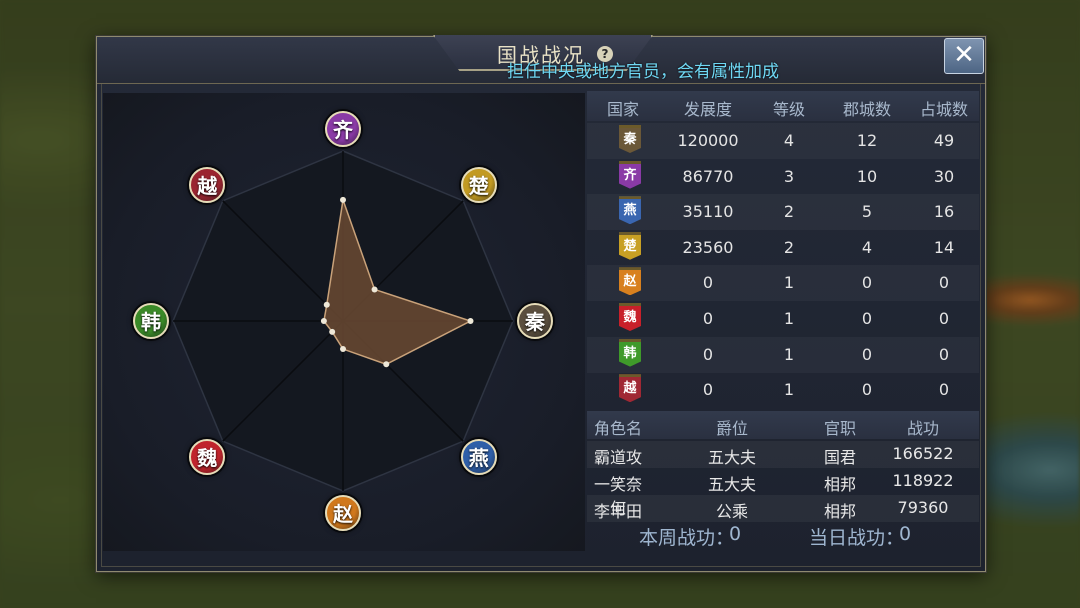 Image resolution: width=1080 pixels, height=608 pixels. I want to click on nation-row: 齐 86770 3 10 30, so click(783, 177).